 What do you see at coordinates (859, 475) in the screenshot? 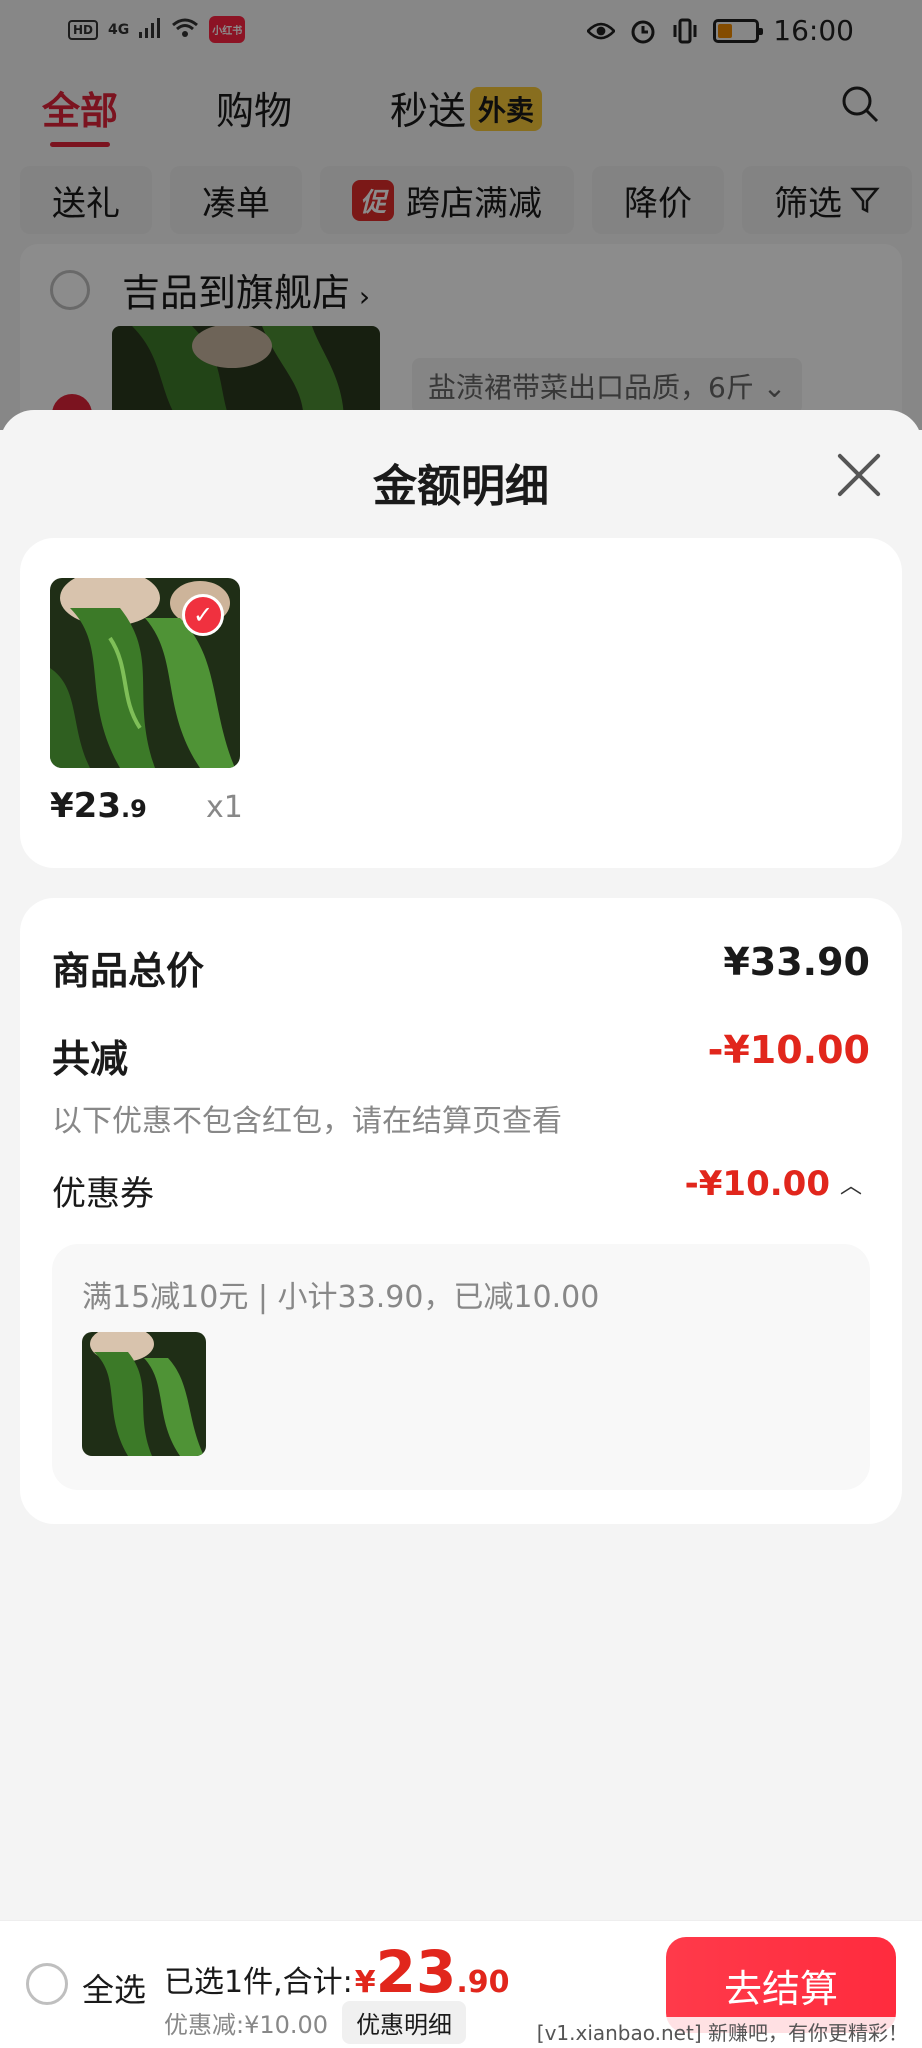
I see `close-icon` at bounding box center [859, 475].